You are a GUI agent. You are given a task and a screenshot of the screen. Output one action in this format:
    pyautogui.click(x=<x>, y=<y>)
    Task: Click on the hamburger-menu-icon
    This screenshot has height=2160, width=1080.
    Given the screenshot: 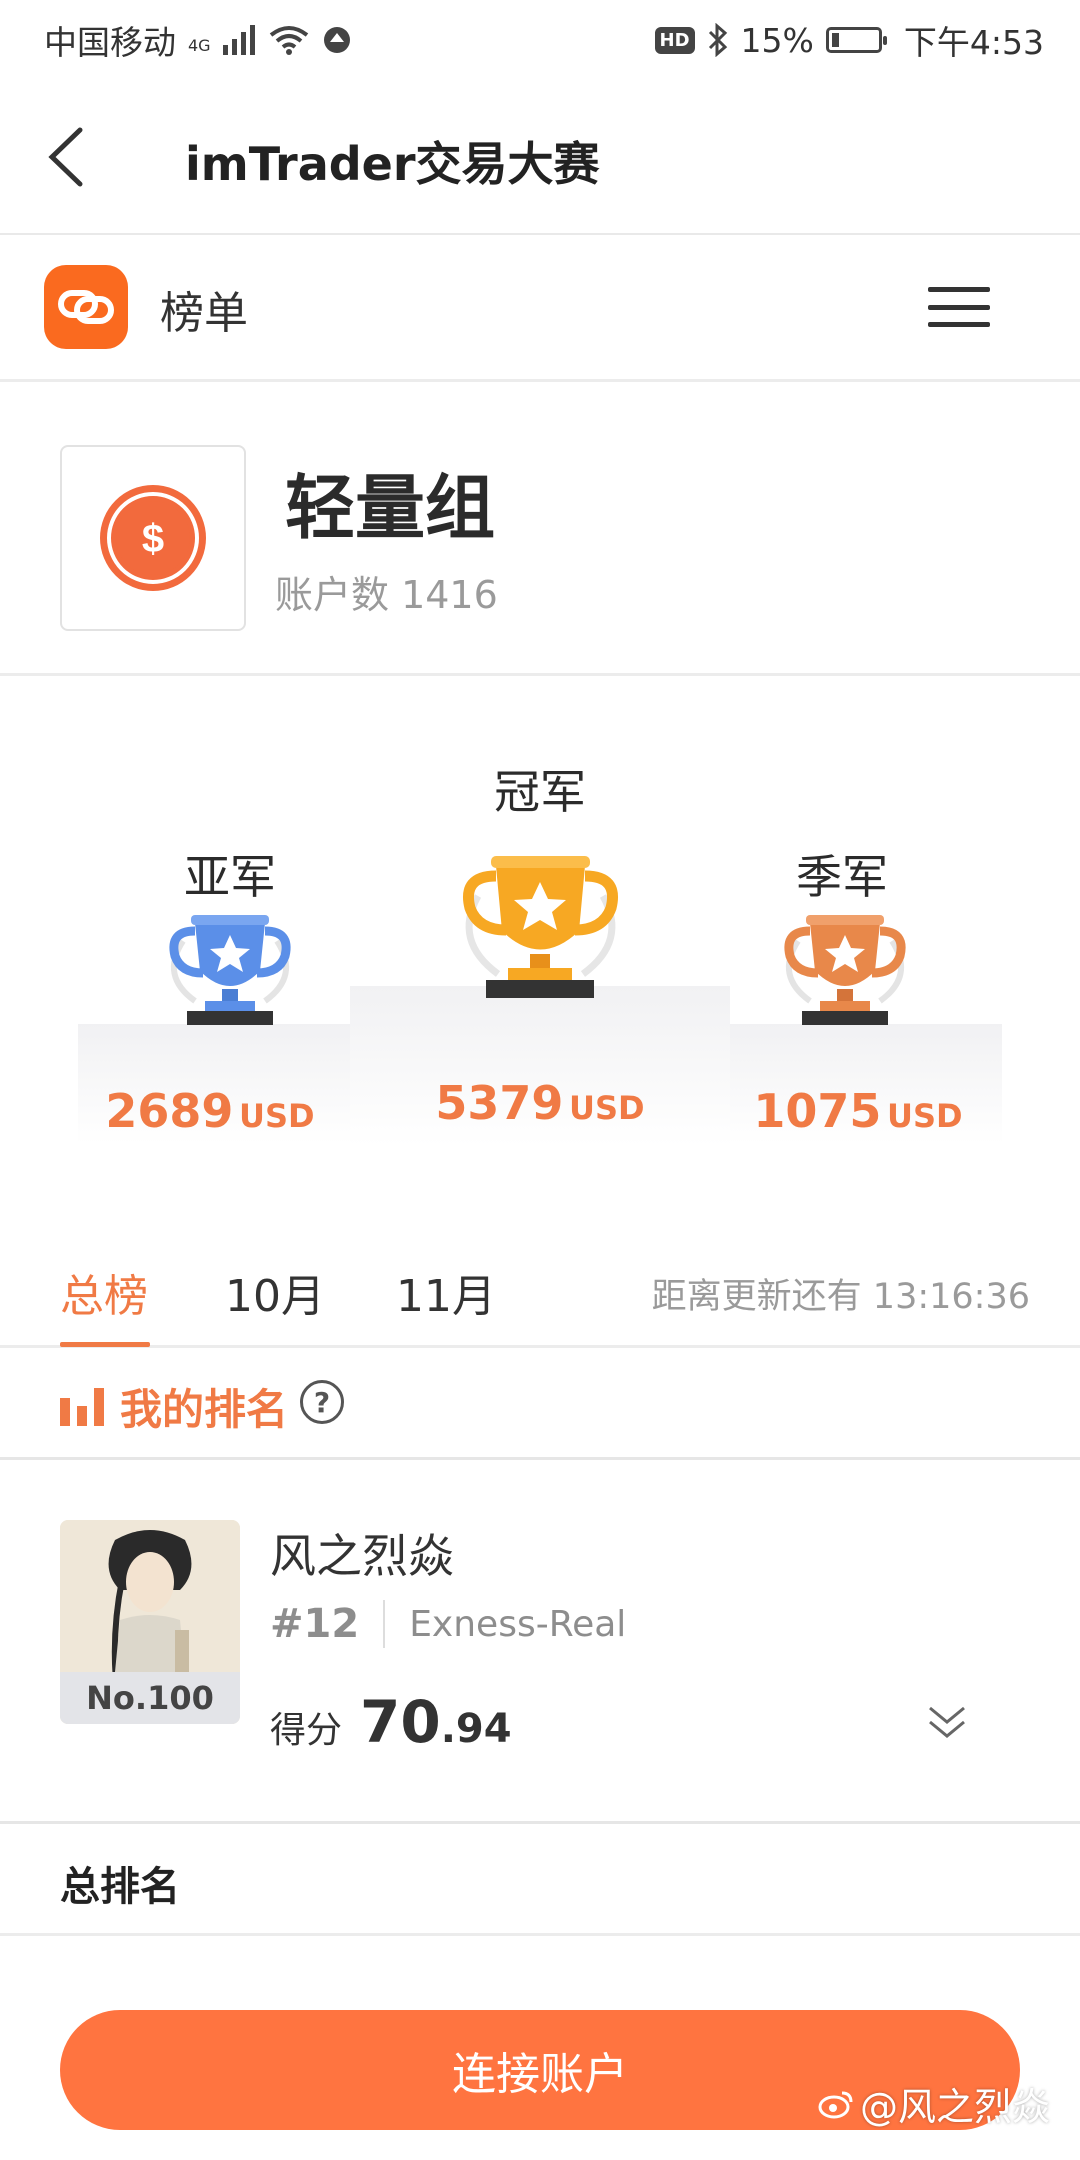 What is the action you would take?
    pyautogui.click(x=959, y=307)
    